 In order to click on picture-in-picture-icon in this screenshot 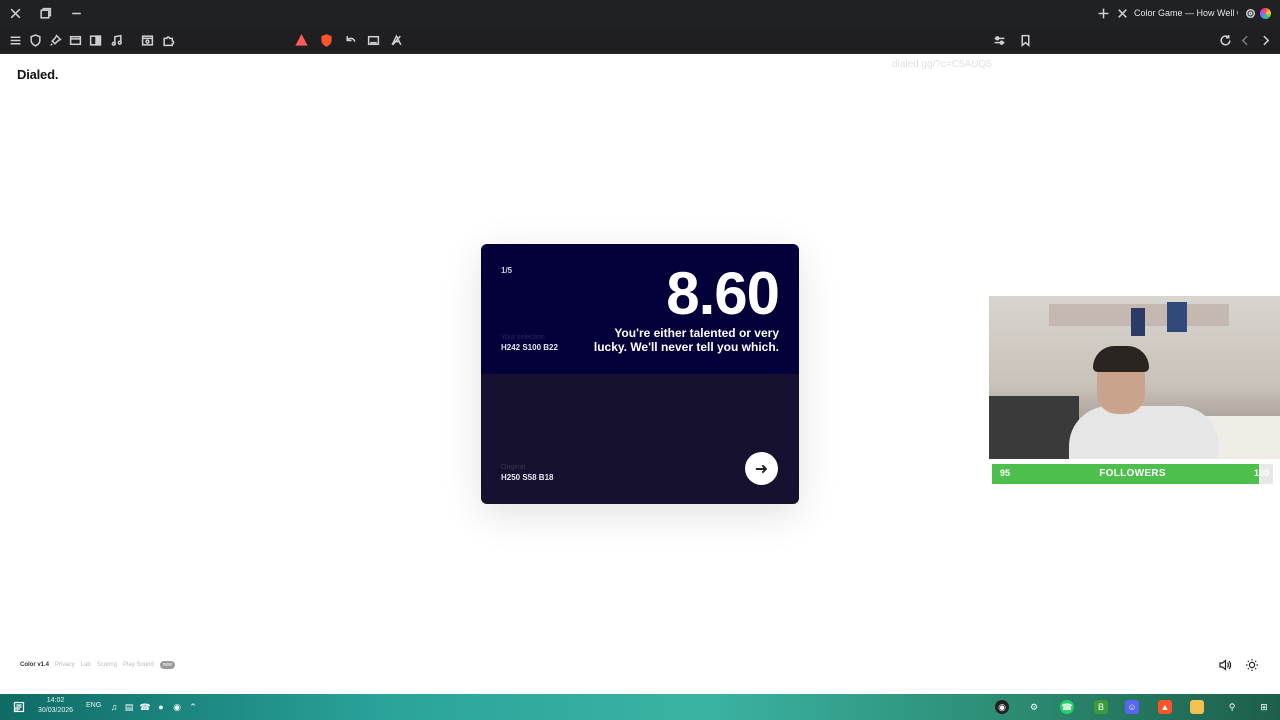, I will do `click(373, 40)`.